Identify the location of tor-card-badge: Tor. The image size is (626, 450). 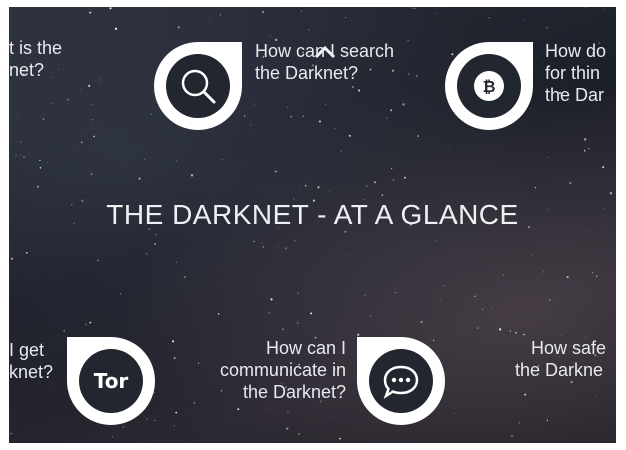
(111, 381).